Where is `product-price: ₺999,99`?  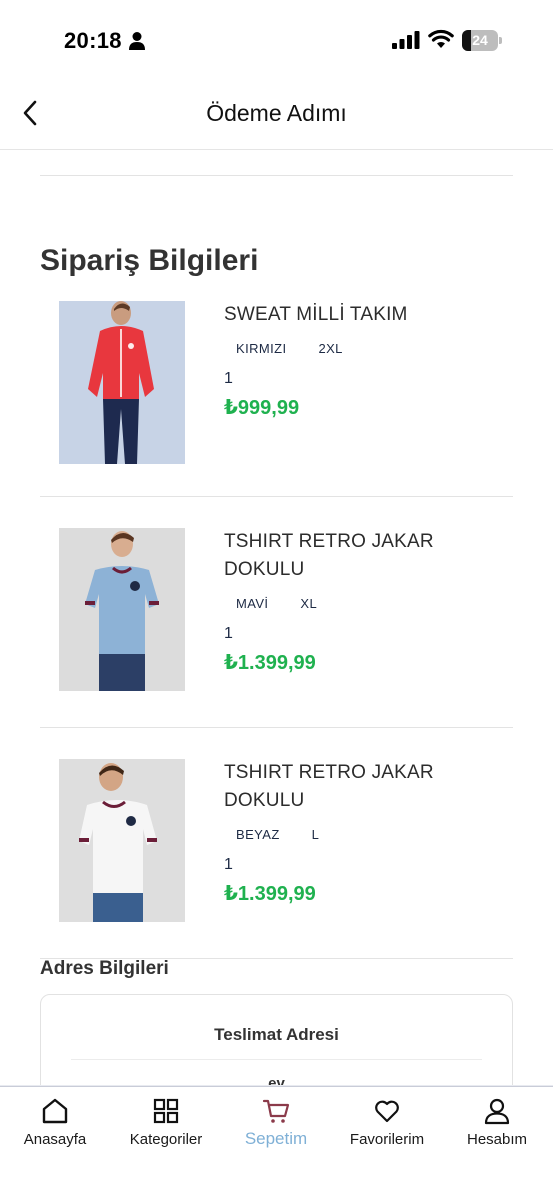 product-price: ₺999,99 is located at coordinates (262, 408).